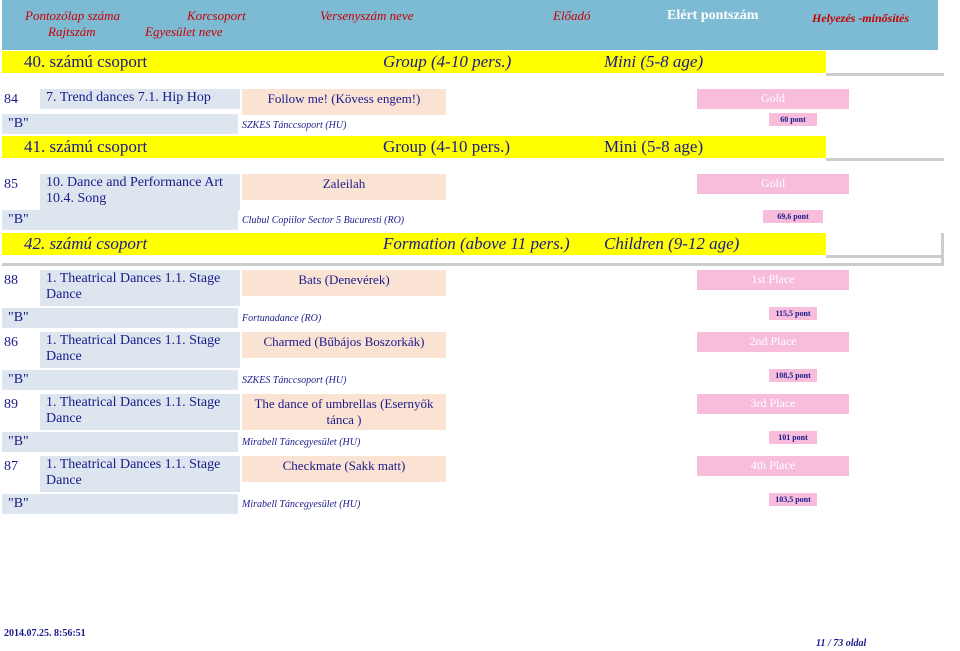 This screenshot has height=651, width=960. What do you see at coordinates (11, 184) in the screenshot?
I see `entry-number: 85` at bounding box center [11, 184].